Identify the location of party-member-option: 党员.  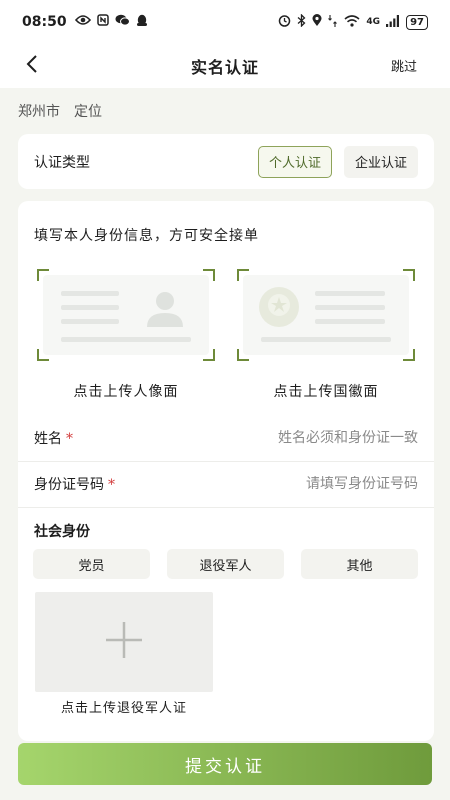
(91, 564).